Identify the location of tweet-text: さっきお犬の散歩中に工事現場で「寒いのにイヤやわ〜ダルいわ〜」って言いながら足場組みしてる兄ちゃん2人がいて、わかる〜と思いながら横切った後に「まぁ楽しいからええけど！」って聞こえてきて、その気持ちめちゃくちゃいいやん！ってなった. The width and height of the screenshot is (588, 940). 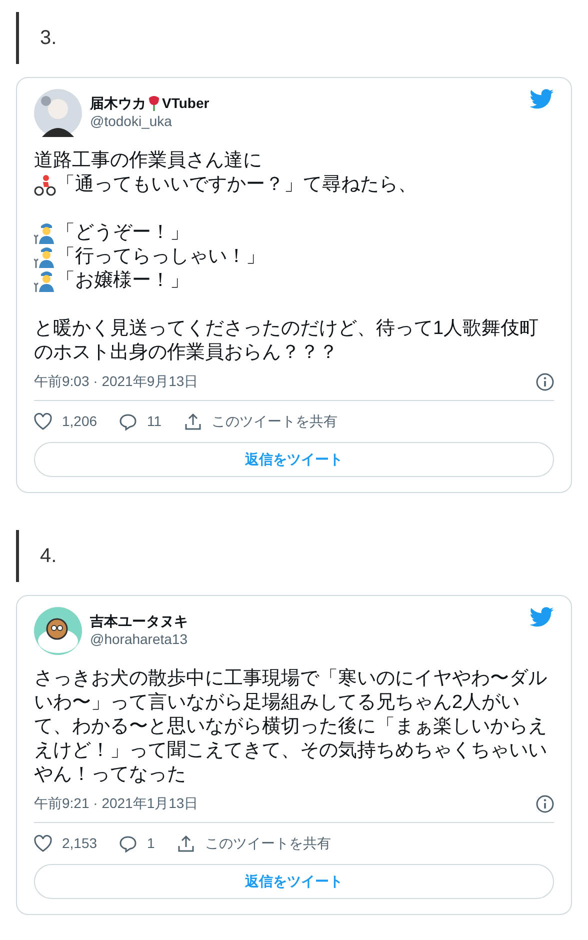
(291, 727).